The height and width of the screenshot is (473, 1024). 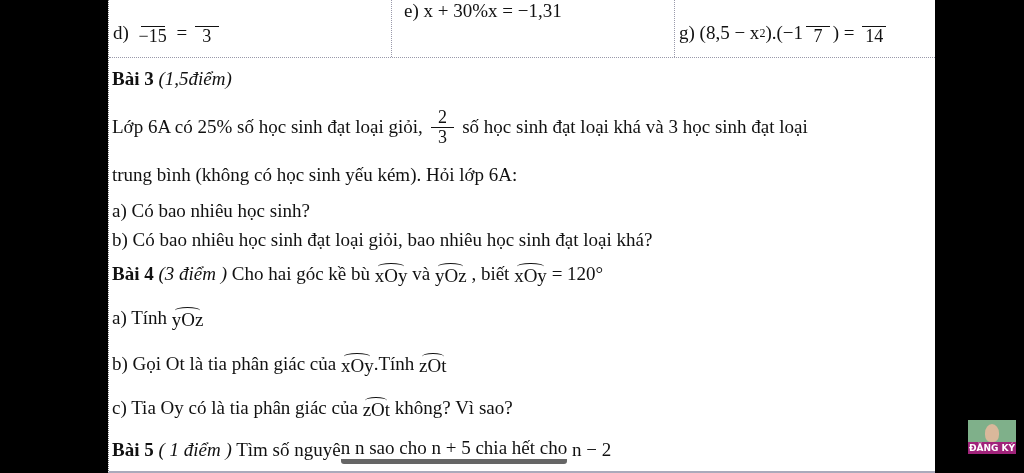 I want to click on exercise-text: b) Có bao nhiêu học sinh đạt loại giỏi, bao nhiêu học sinh đạt loại khá?, so click(x=382, y=240).